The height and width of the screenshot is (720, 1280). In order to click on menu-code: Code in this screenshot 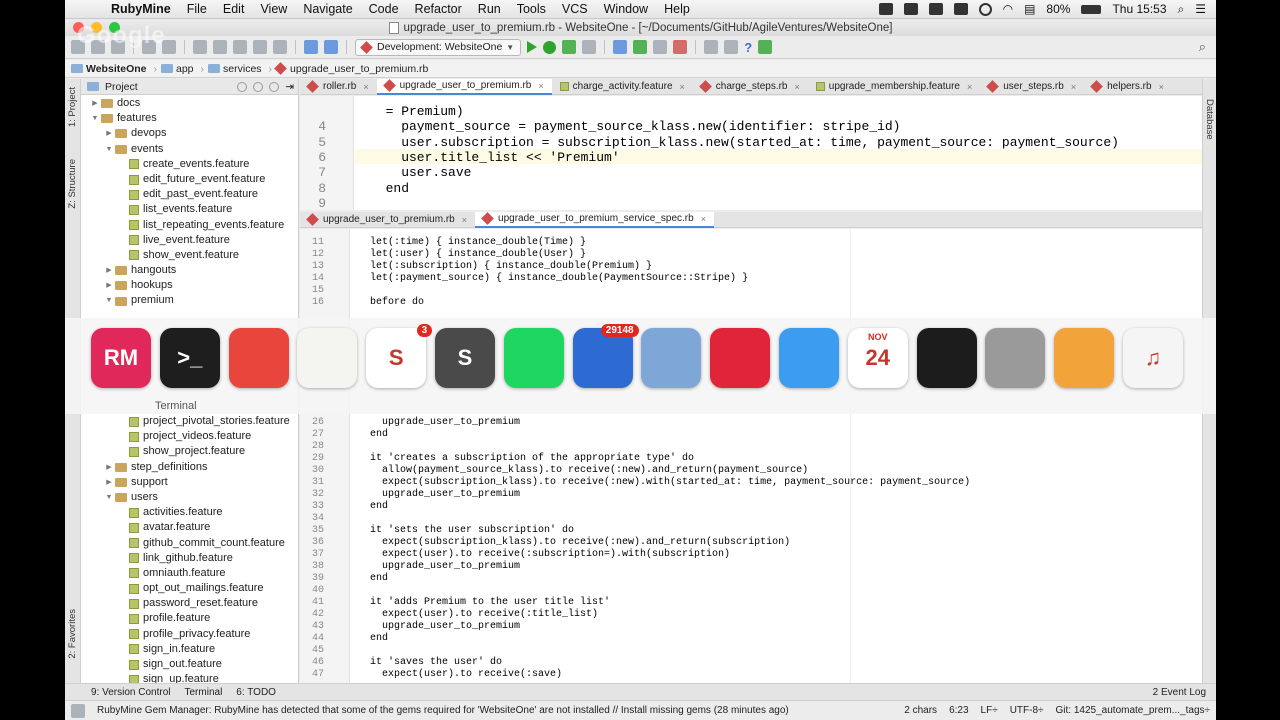, I will do `click(384, 9)`.